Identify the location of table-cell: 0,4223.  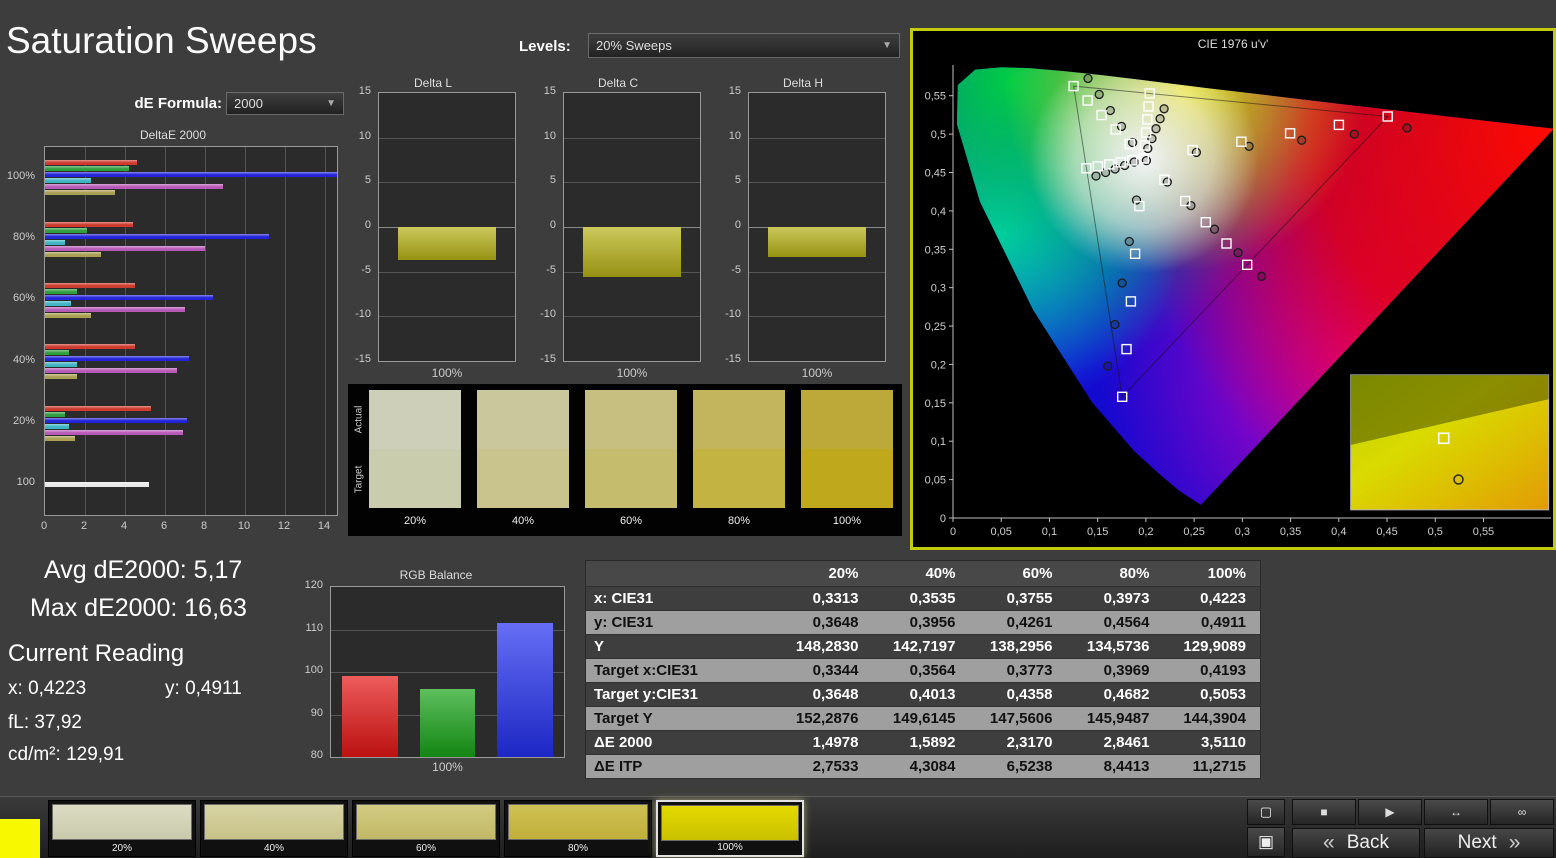
(1223, 598).